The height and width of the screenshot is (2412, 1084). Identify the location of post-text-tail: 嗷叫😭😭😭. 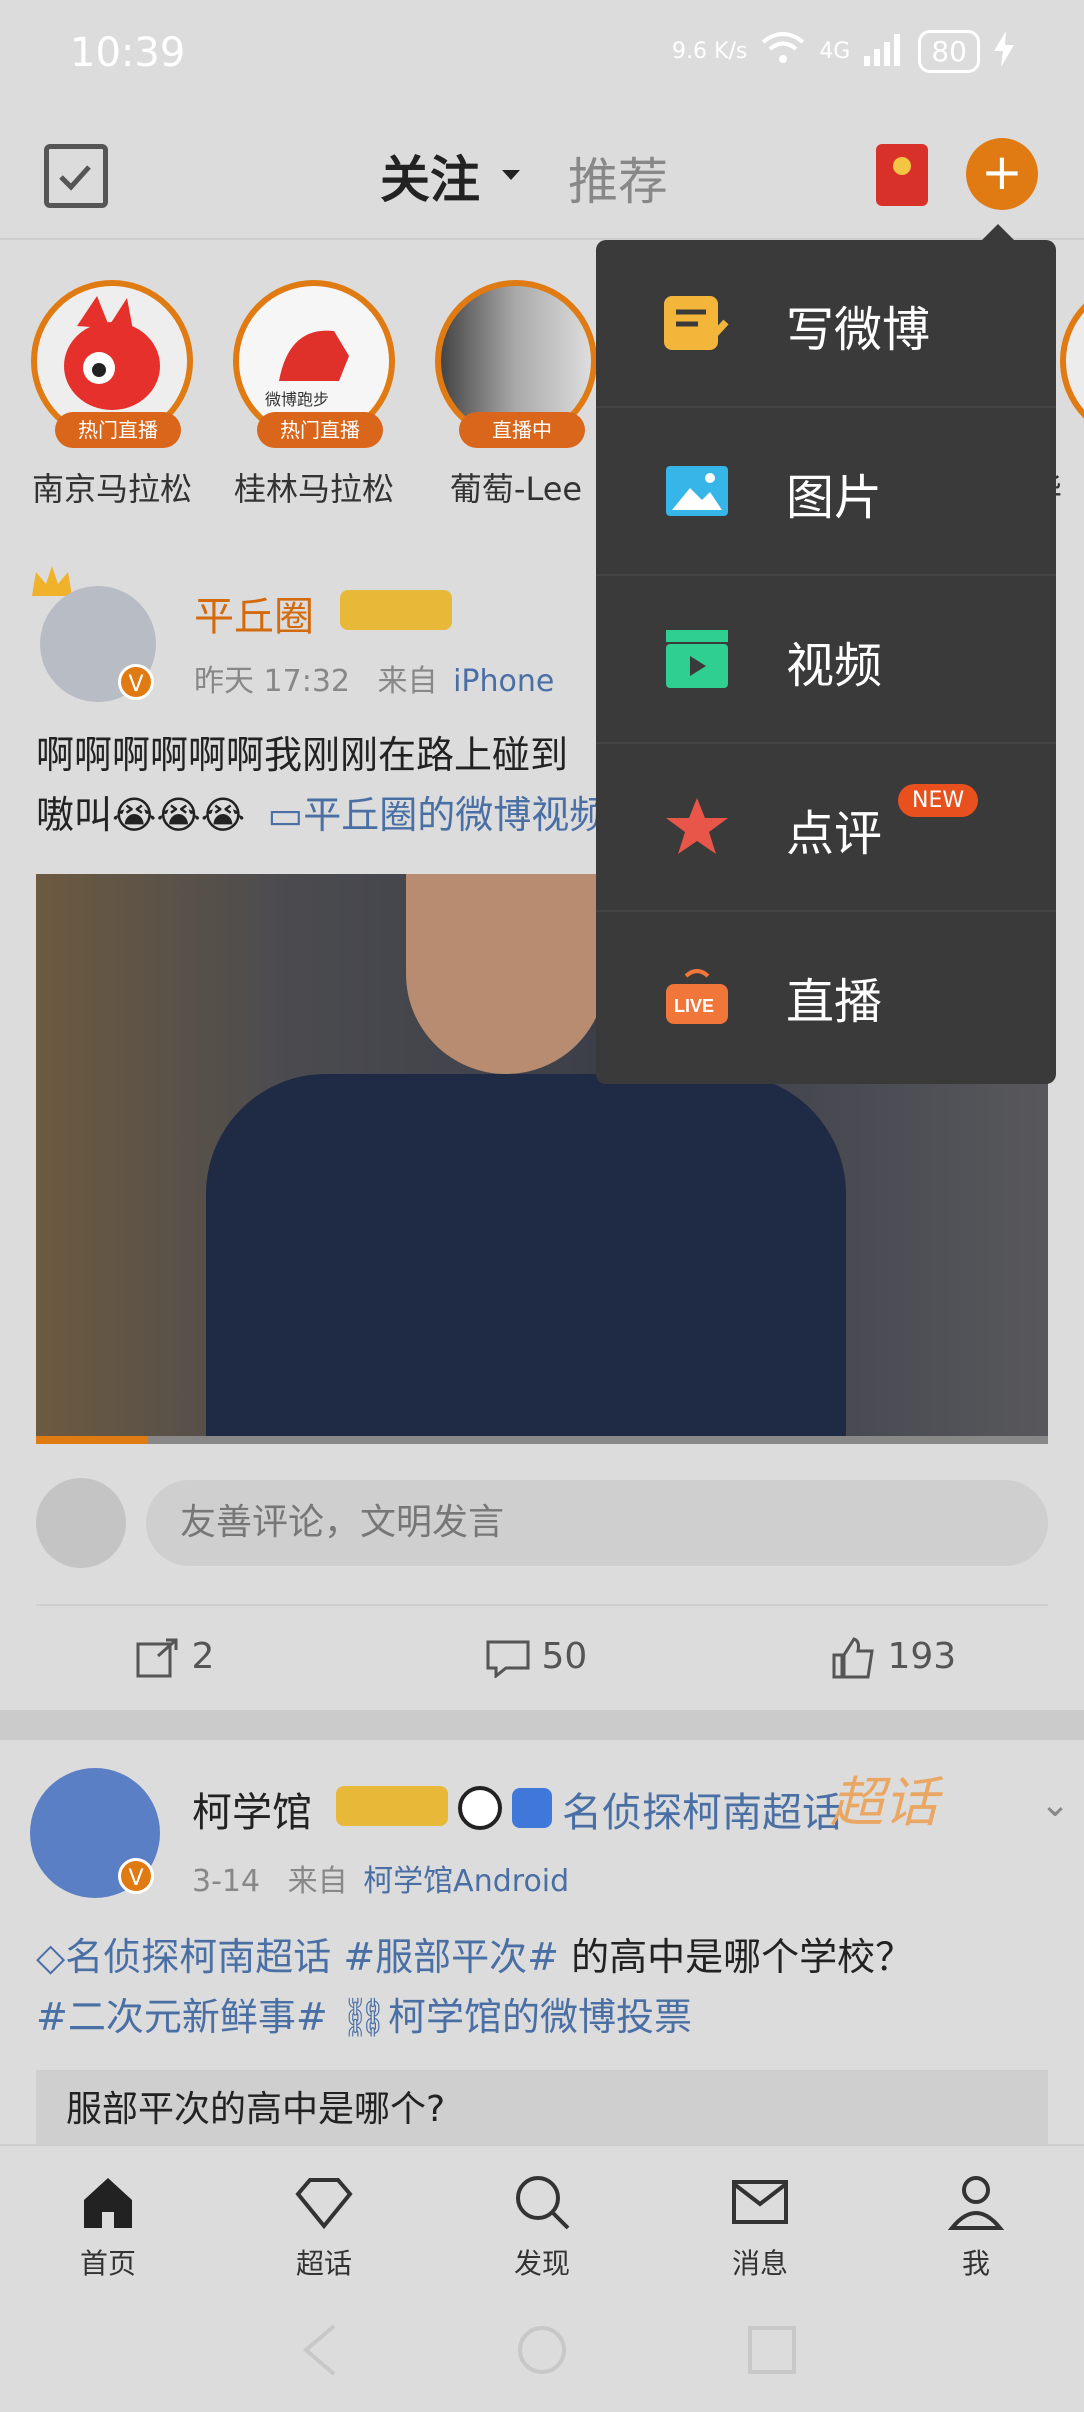
(141, 815).